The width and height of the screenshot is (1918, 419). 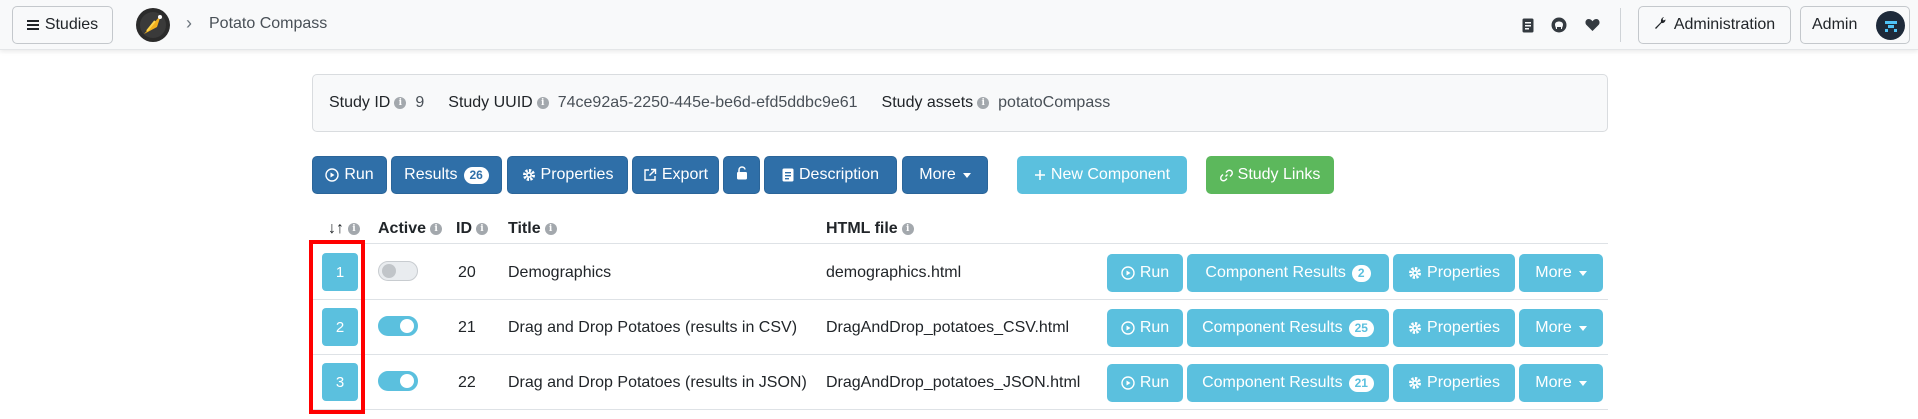 I want to click on component-run-label: Run, so click(x=1154, y=382).